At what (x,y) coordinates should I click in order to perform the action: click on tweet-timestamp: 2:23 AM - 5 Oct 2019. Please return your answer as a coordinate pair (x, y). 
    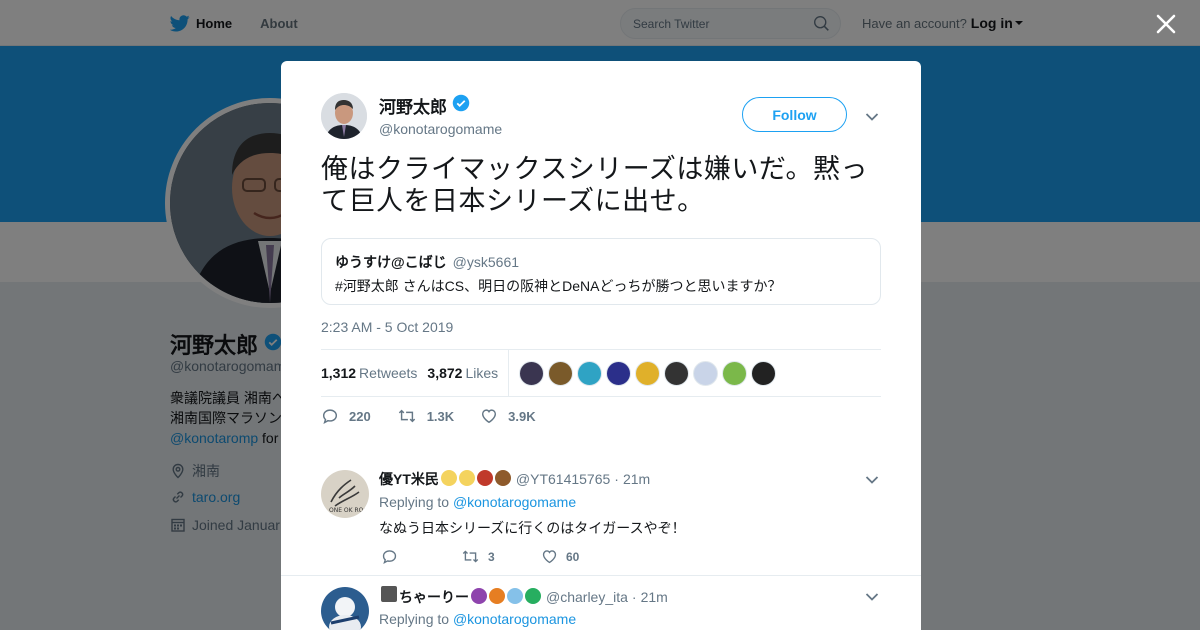
    Looking at the image, I should click on (387, 327).